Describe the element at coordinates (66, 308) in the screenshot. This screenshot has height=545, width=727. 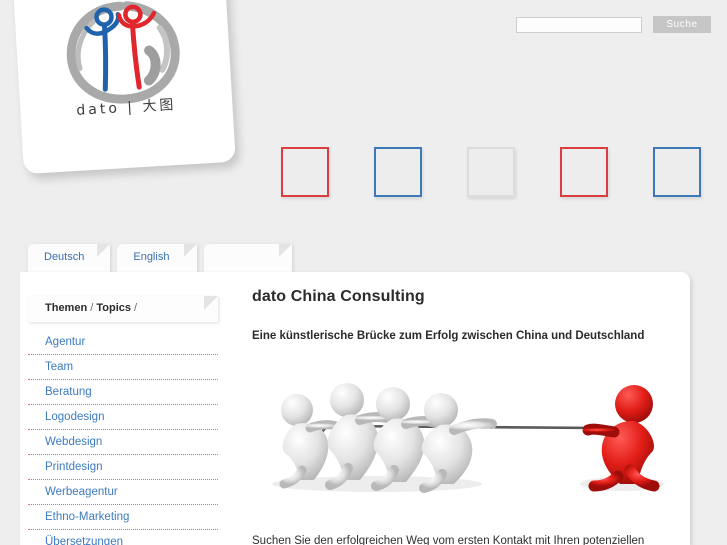
I see `sidebar-heading-main: Themen` at that location.